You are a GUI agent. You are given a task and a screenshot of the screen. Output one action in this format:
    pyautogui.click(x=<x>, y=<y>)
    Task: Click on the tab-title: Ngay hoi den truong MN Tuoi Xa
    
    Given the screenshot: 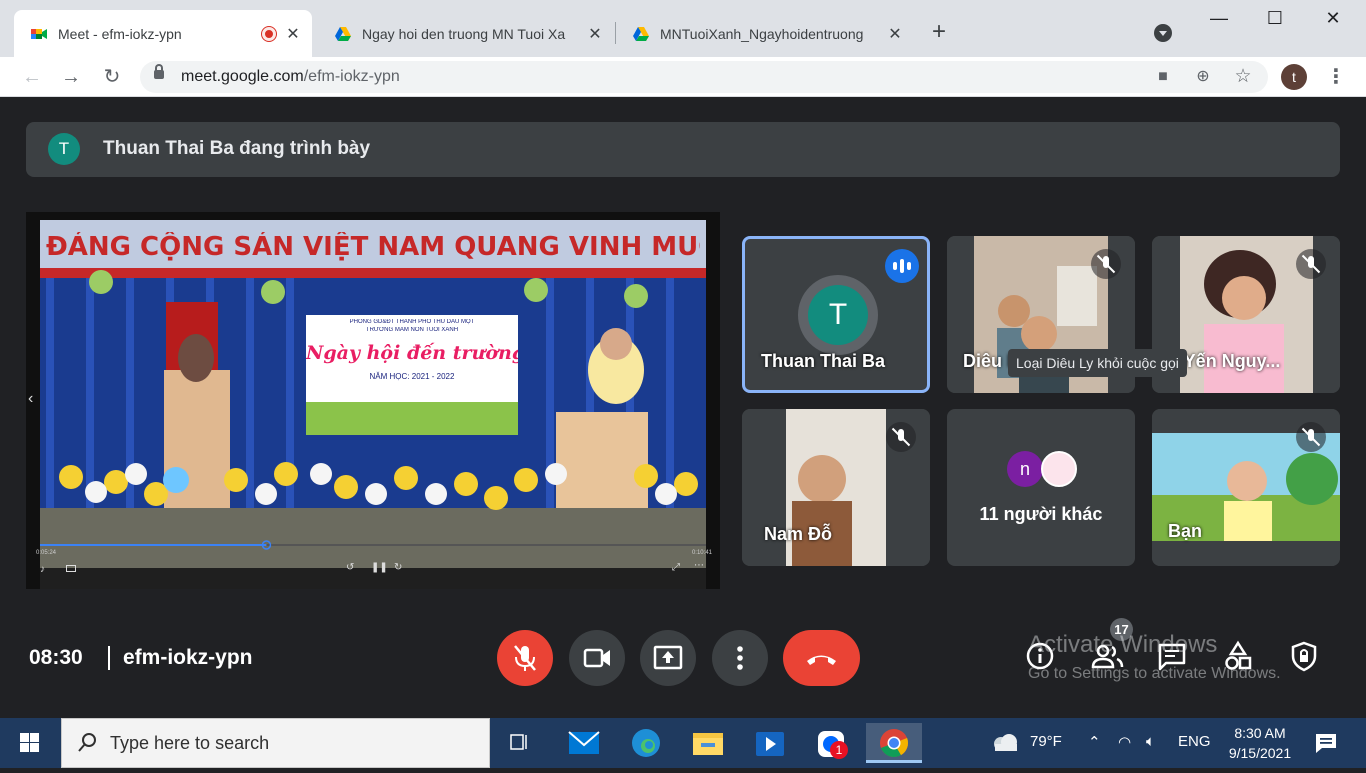 What is the action you would take?
    pyautogui.click(x=464, y=33)
    